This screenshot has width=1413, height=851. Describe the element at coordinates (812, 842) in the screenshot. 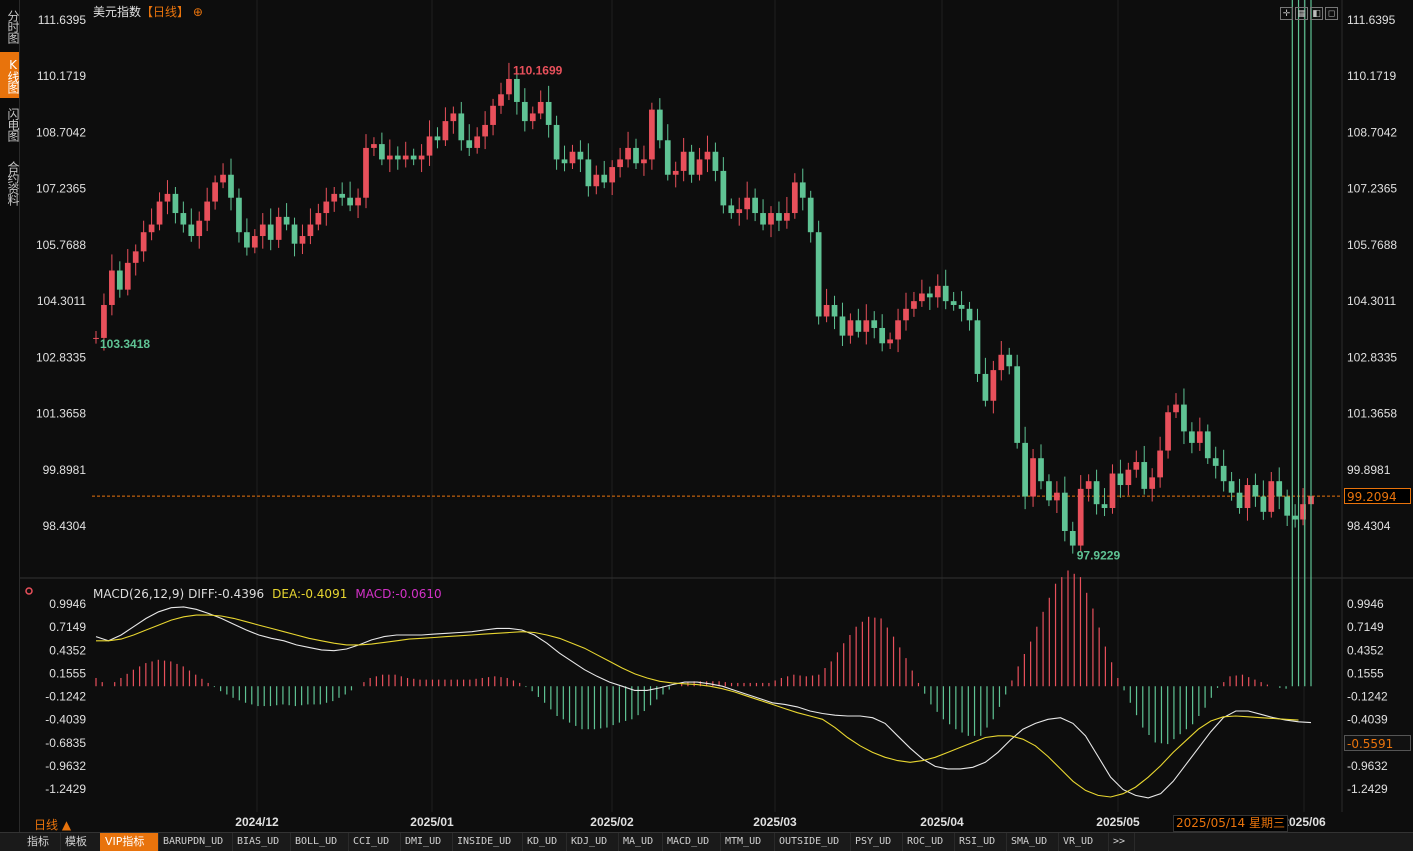

I see `indicator-tab-outside-ud: OUTSIDE_UD` at that location.